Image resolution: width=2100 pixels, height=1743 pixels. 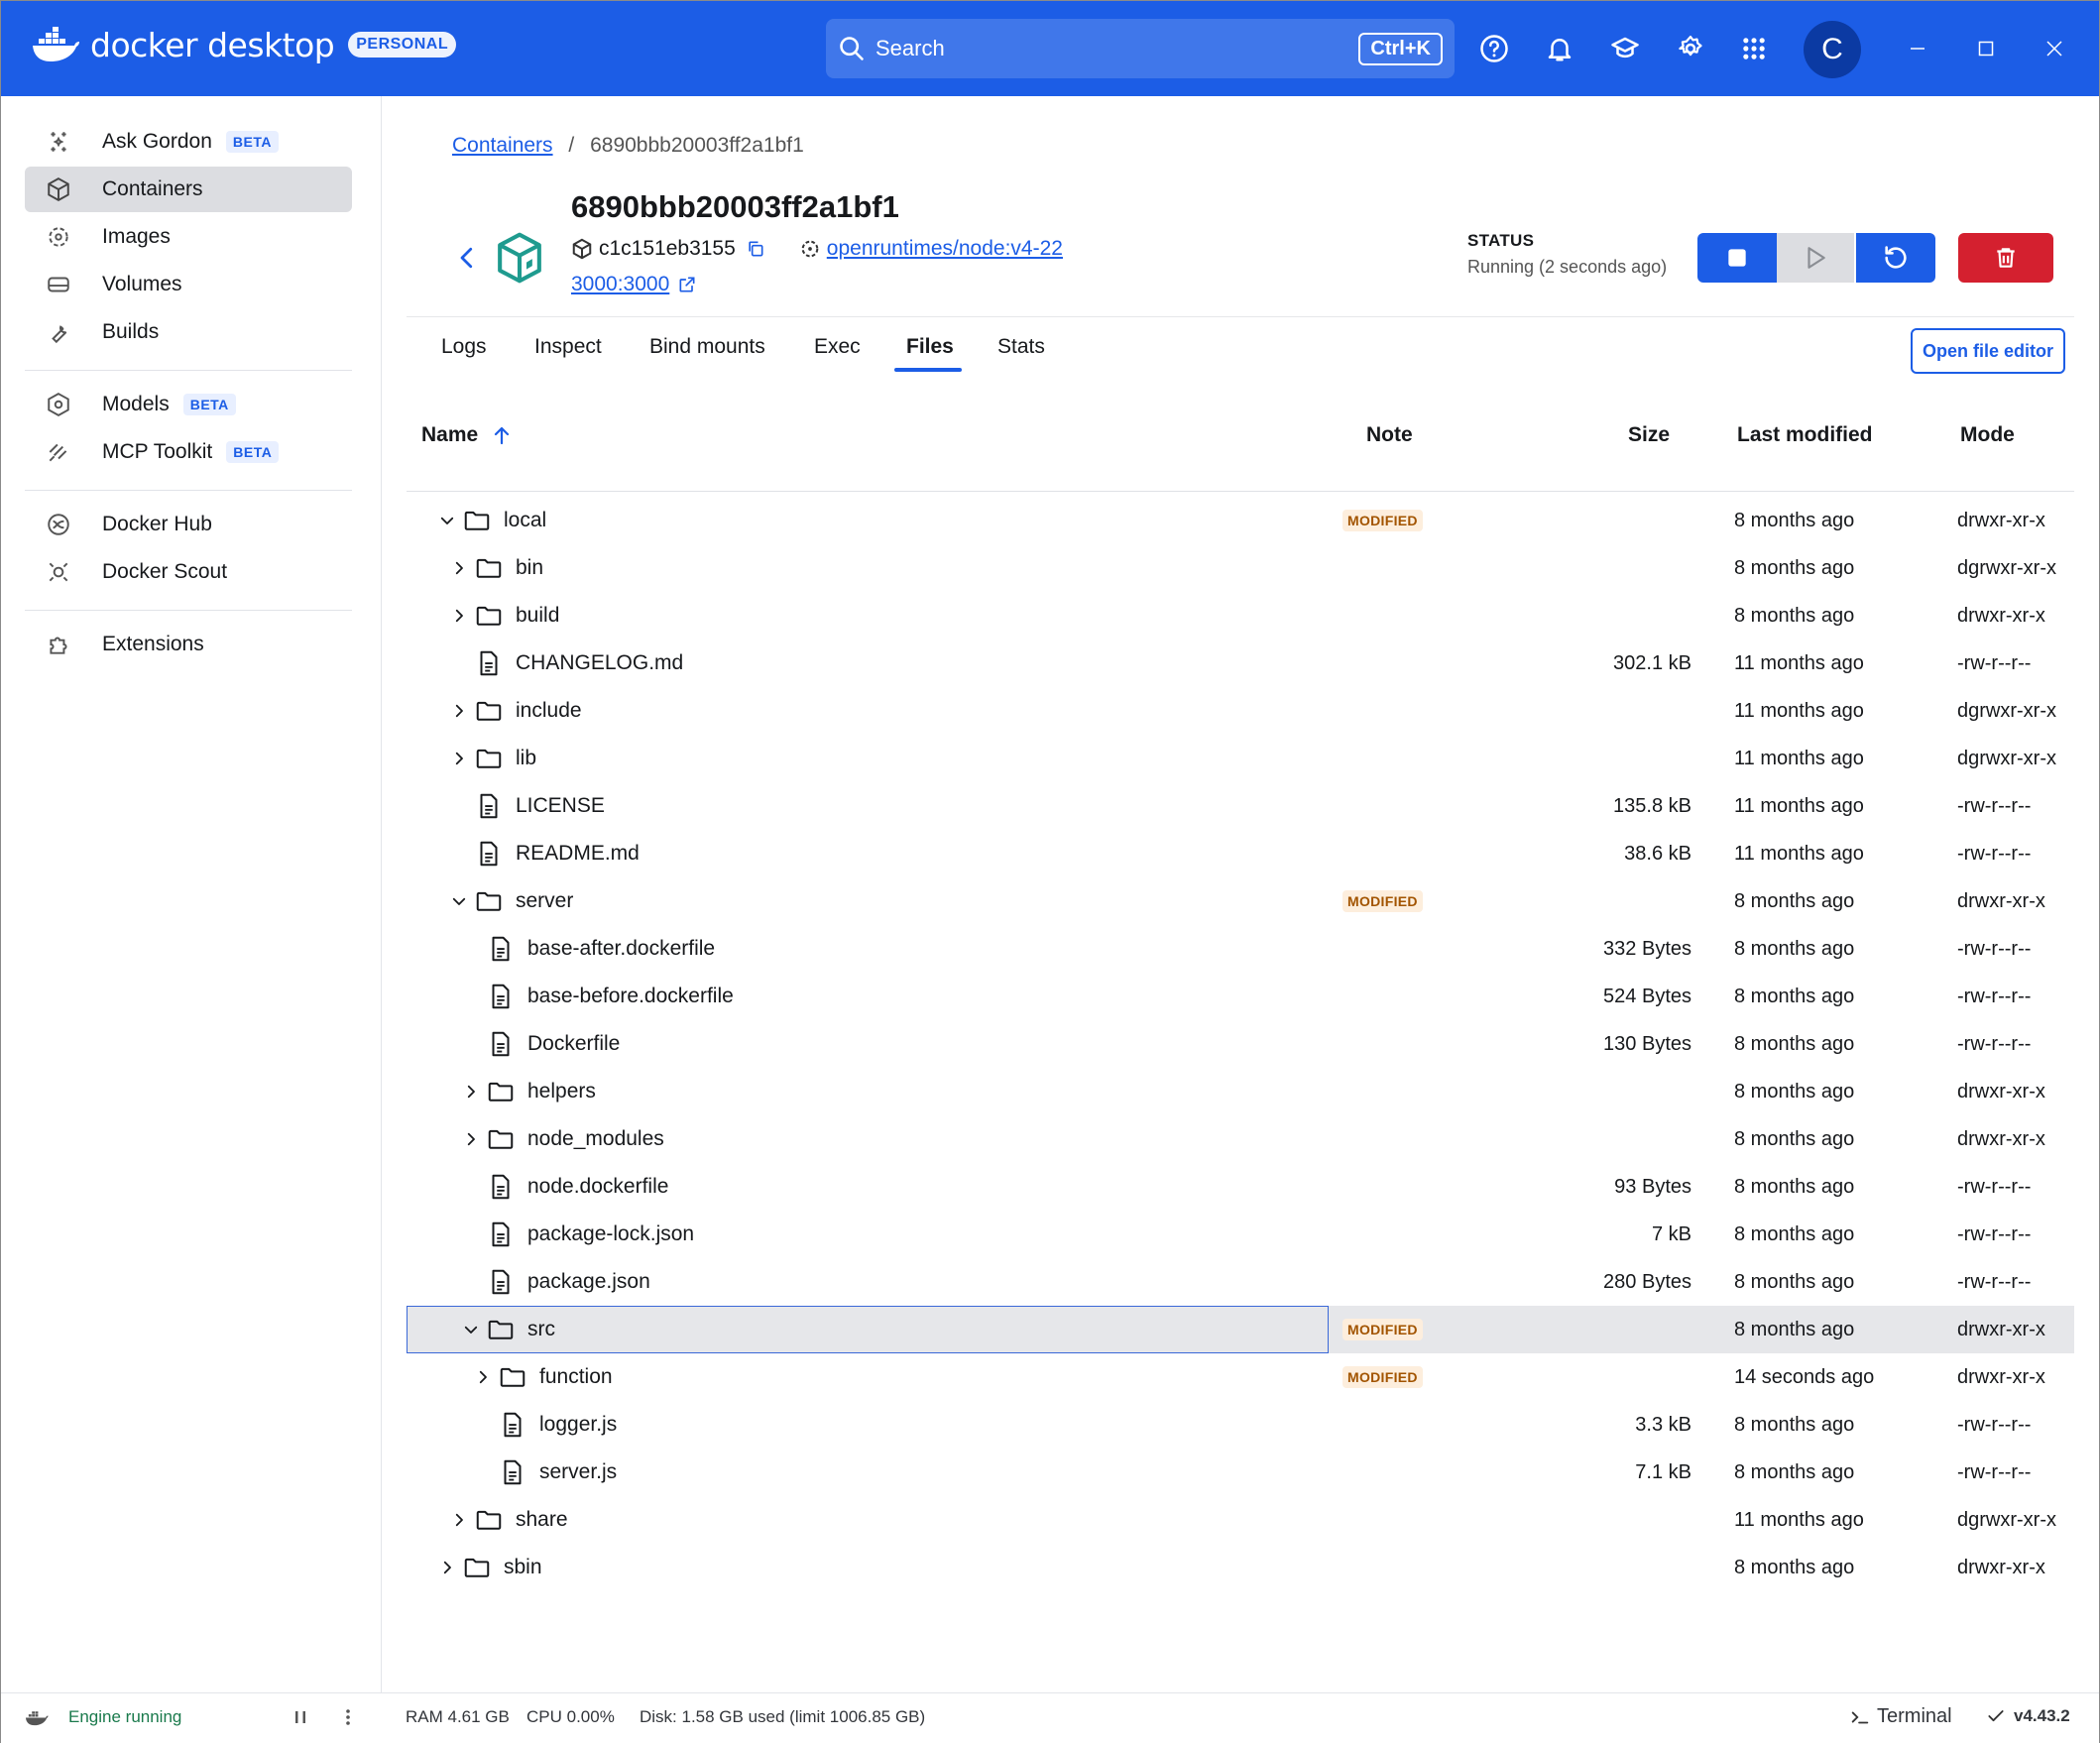 I want to click on size-cell: 280 Bytes, so click(x=1648, y=1281).